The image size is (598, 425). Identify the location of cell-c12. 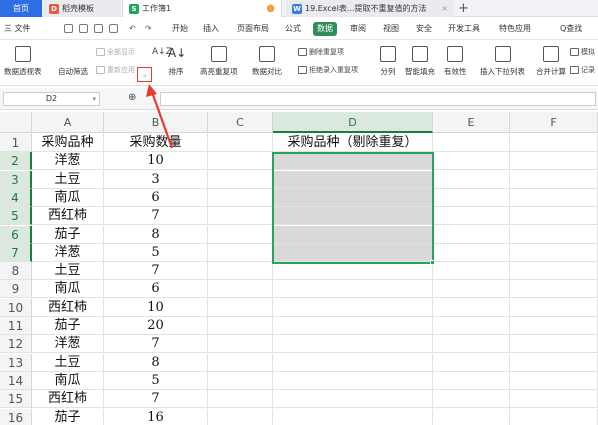
(240, 344).